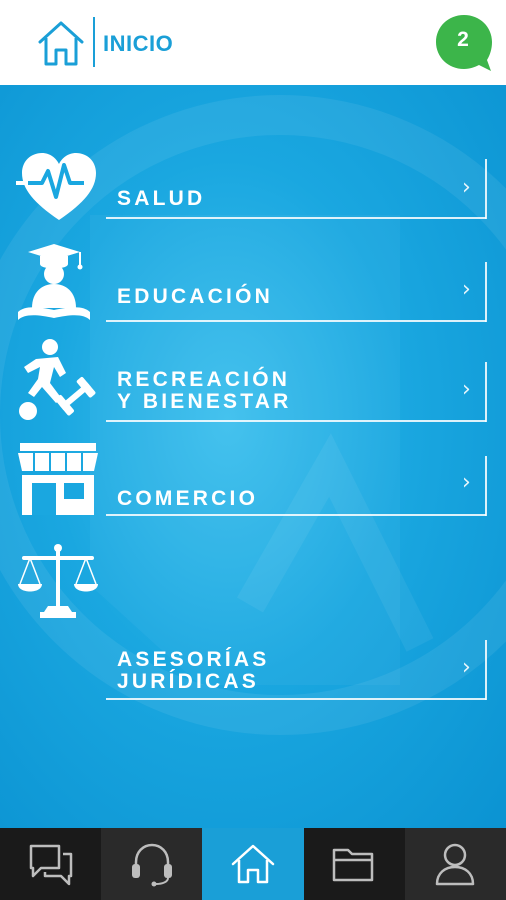  I want to click on home-icon, so click(253, 864).